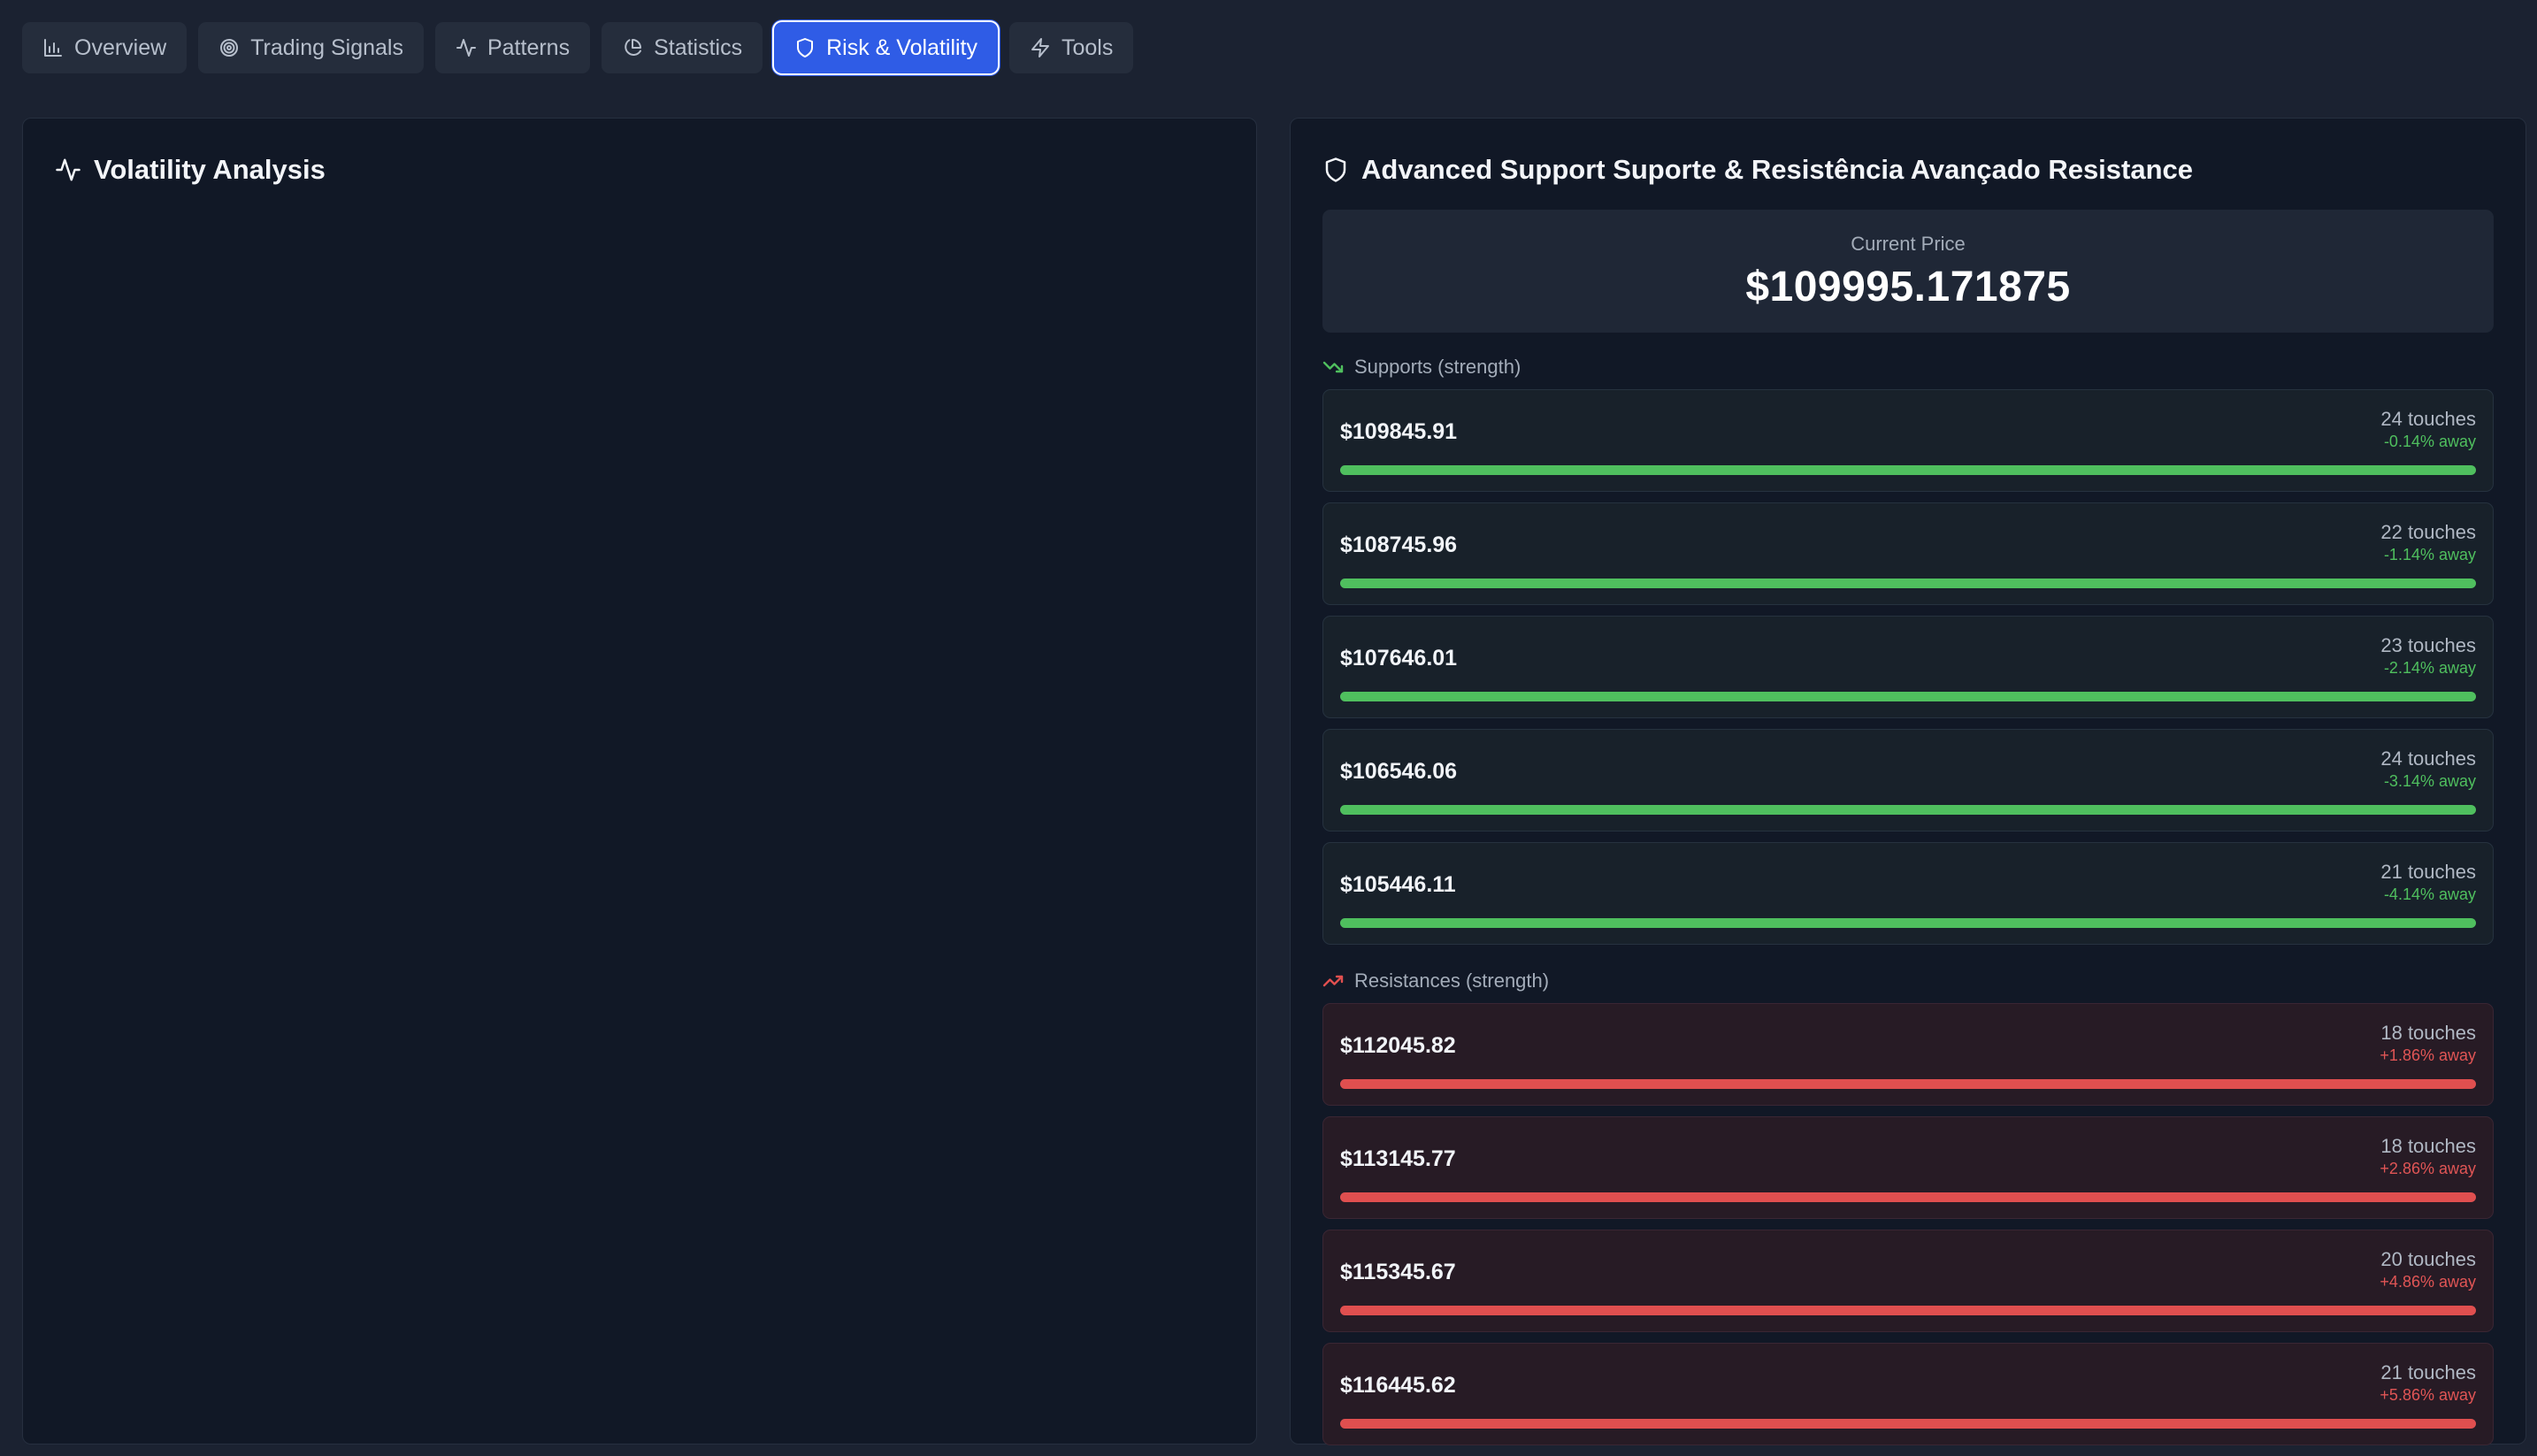  I want to click on tab-tools: Tools, so click(1071, 47).